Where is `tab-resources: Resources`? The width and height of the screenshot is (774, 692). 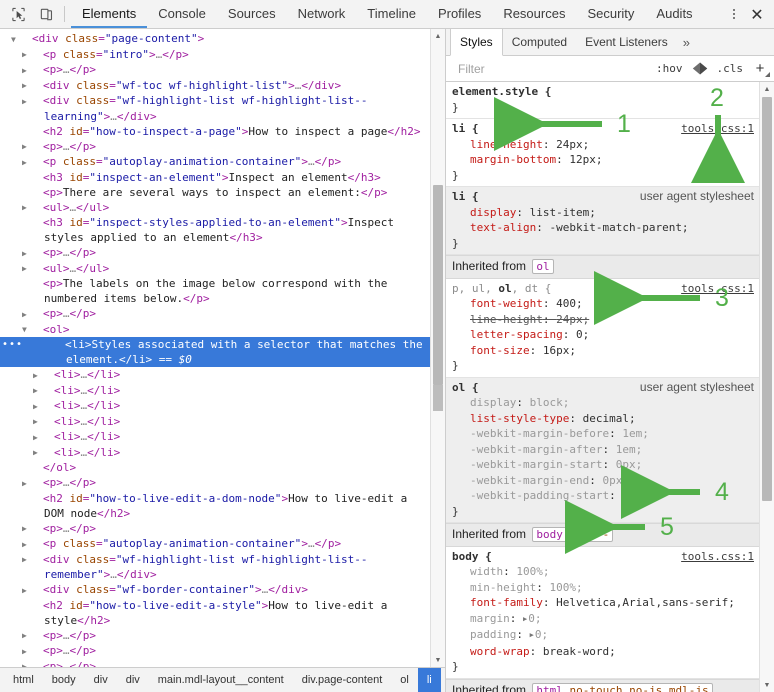
tab-resources: Resources is located at coordinates (534, 14).